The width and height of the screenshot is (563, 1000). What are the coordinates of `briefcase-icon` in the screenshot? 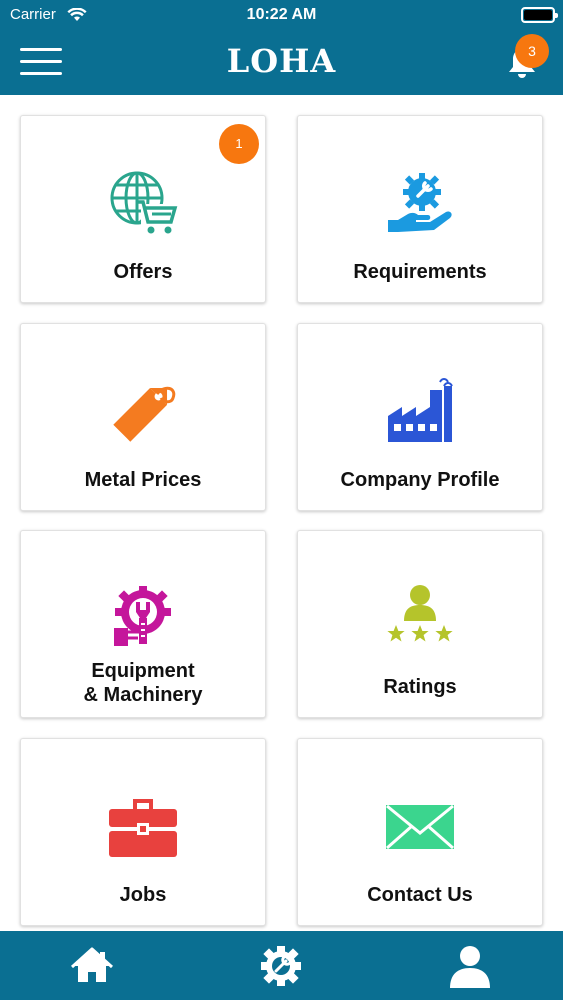 It's located at (143, 828).